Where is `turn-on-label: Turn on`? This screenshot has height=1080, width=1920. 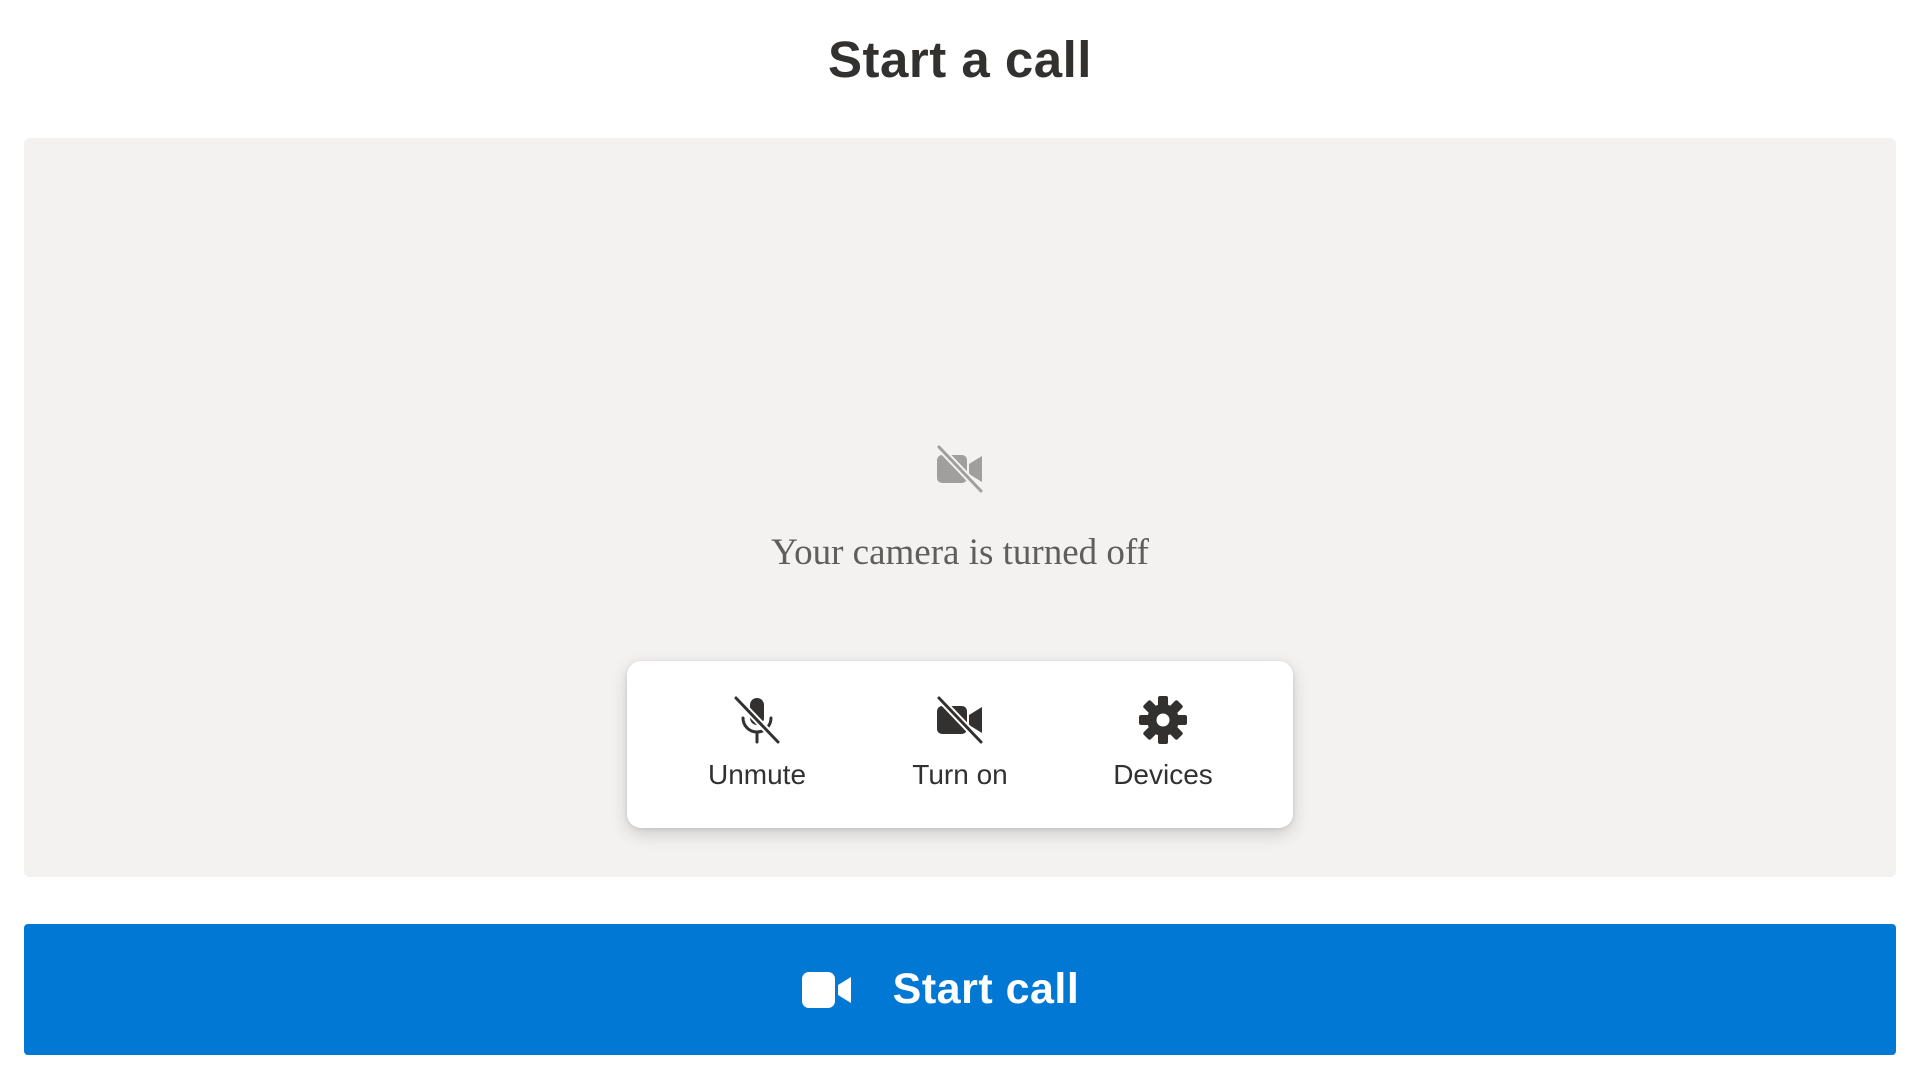 turn-on-label: Turn on is located at coordinates (960, 774).